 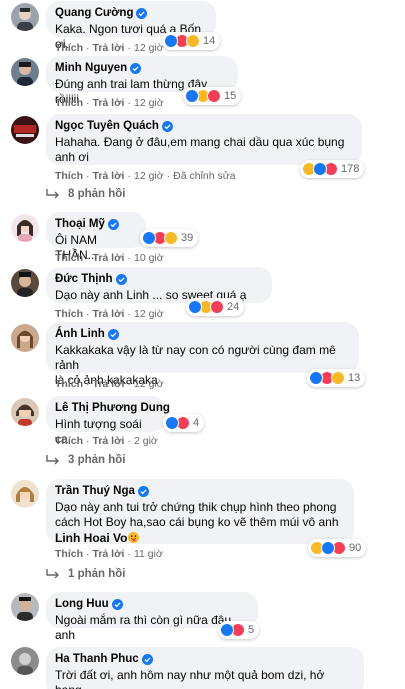 I want to click on reaction-count: 178, so click(x=350, y=169).